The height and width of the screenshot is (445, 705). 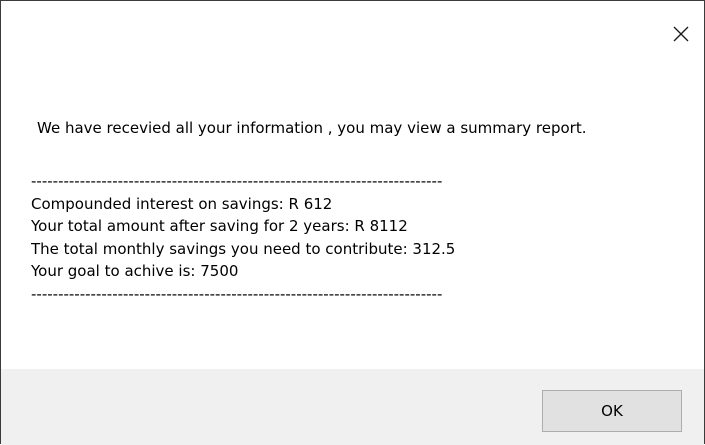 I want to click on close-icon, so click(x=681, y=34).